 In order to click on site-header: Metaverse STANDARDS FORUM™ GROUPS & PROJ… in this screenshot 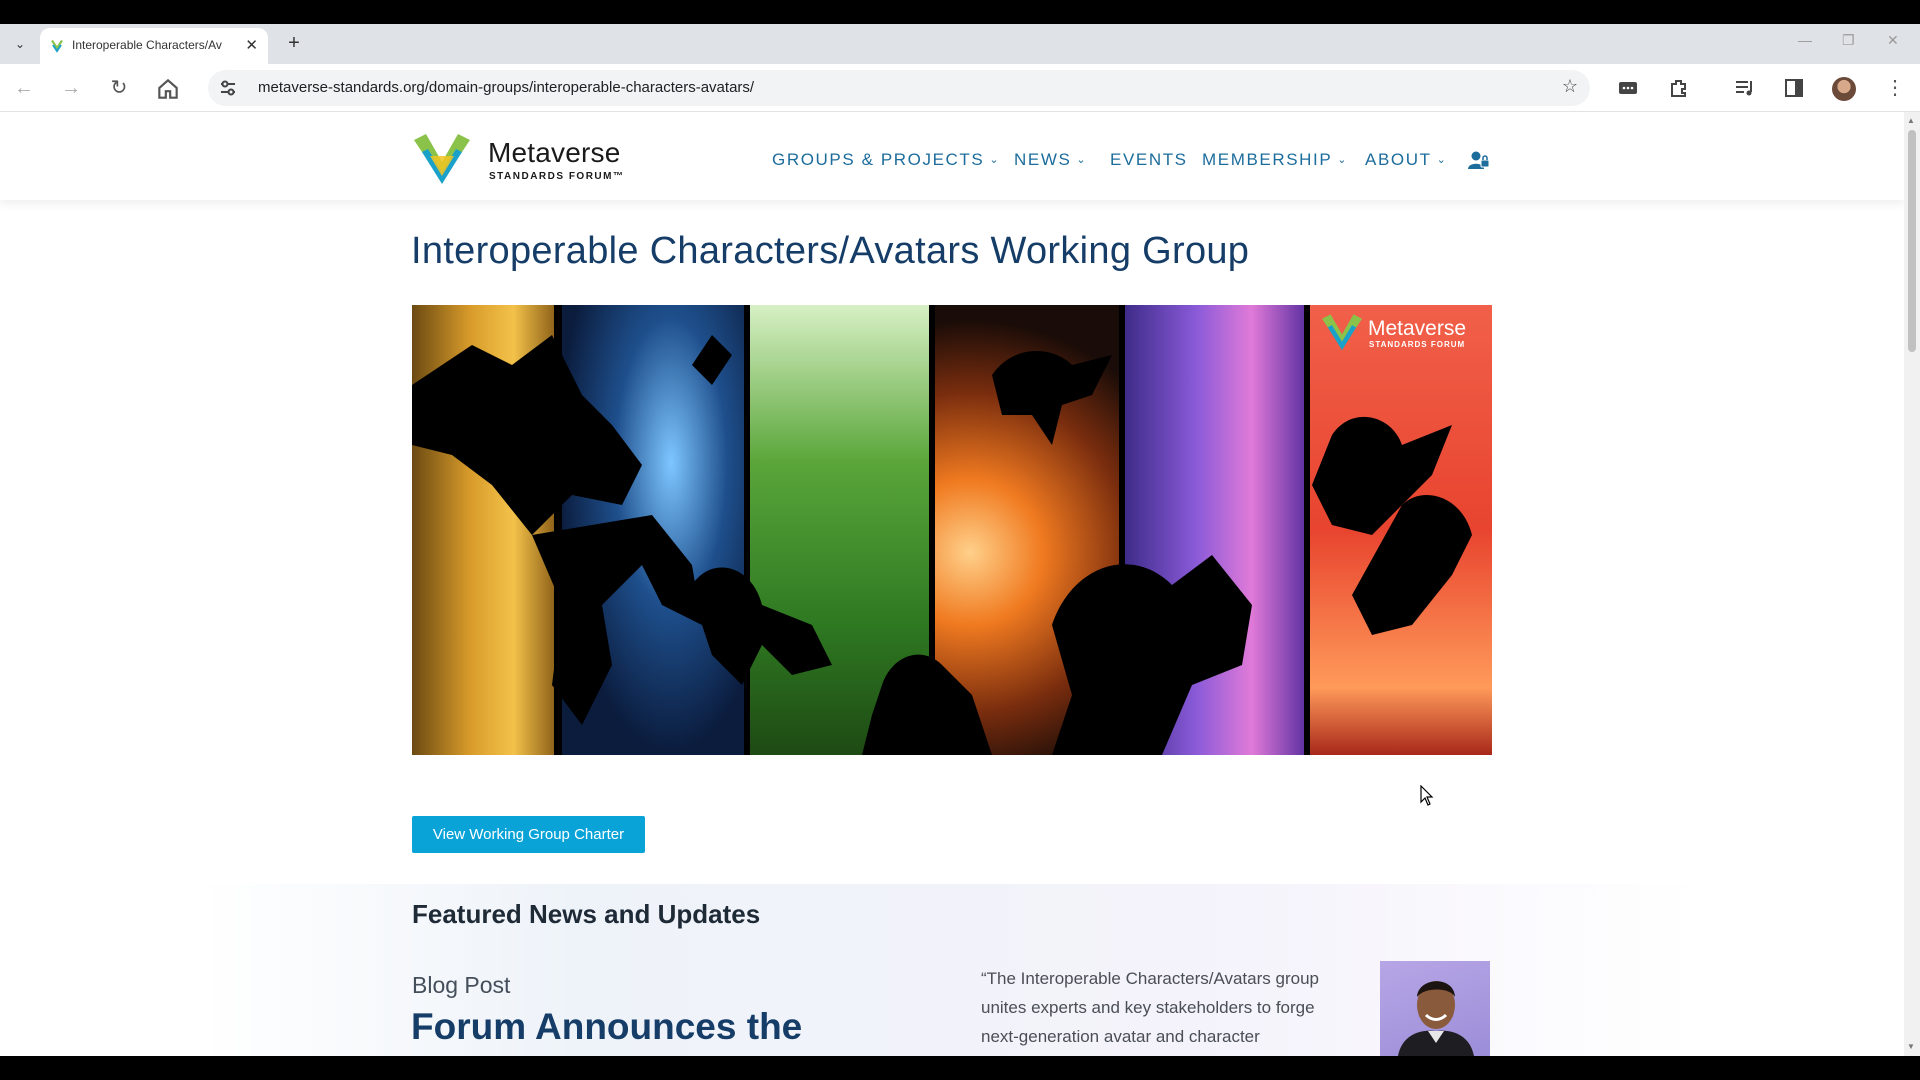, I will do `click(952, 156)`.